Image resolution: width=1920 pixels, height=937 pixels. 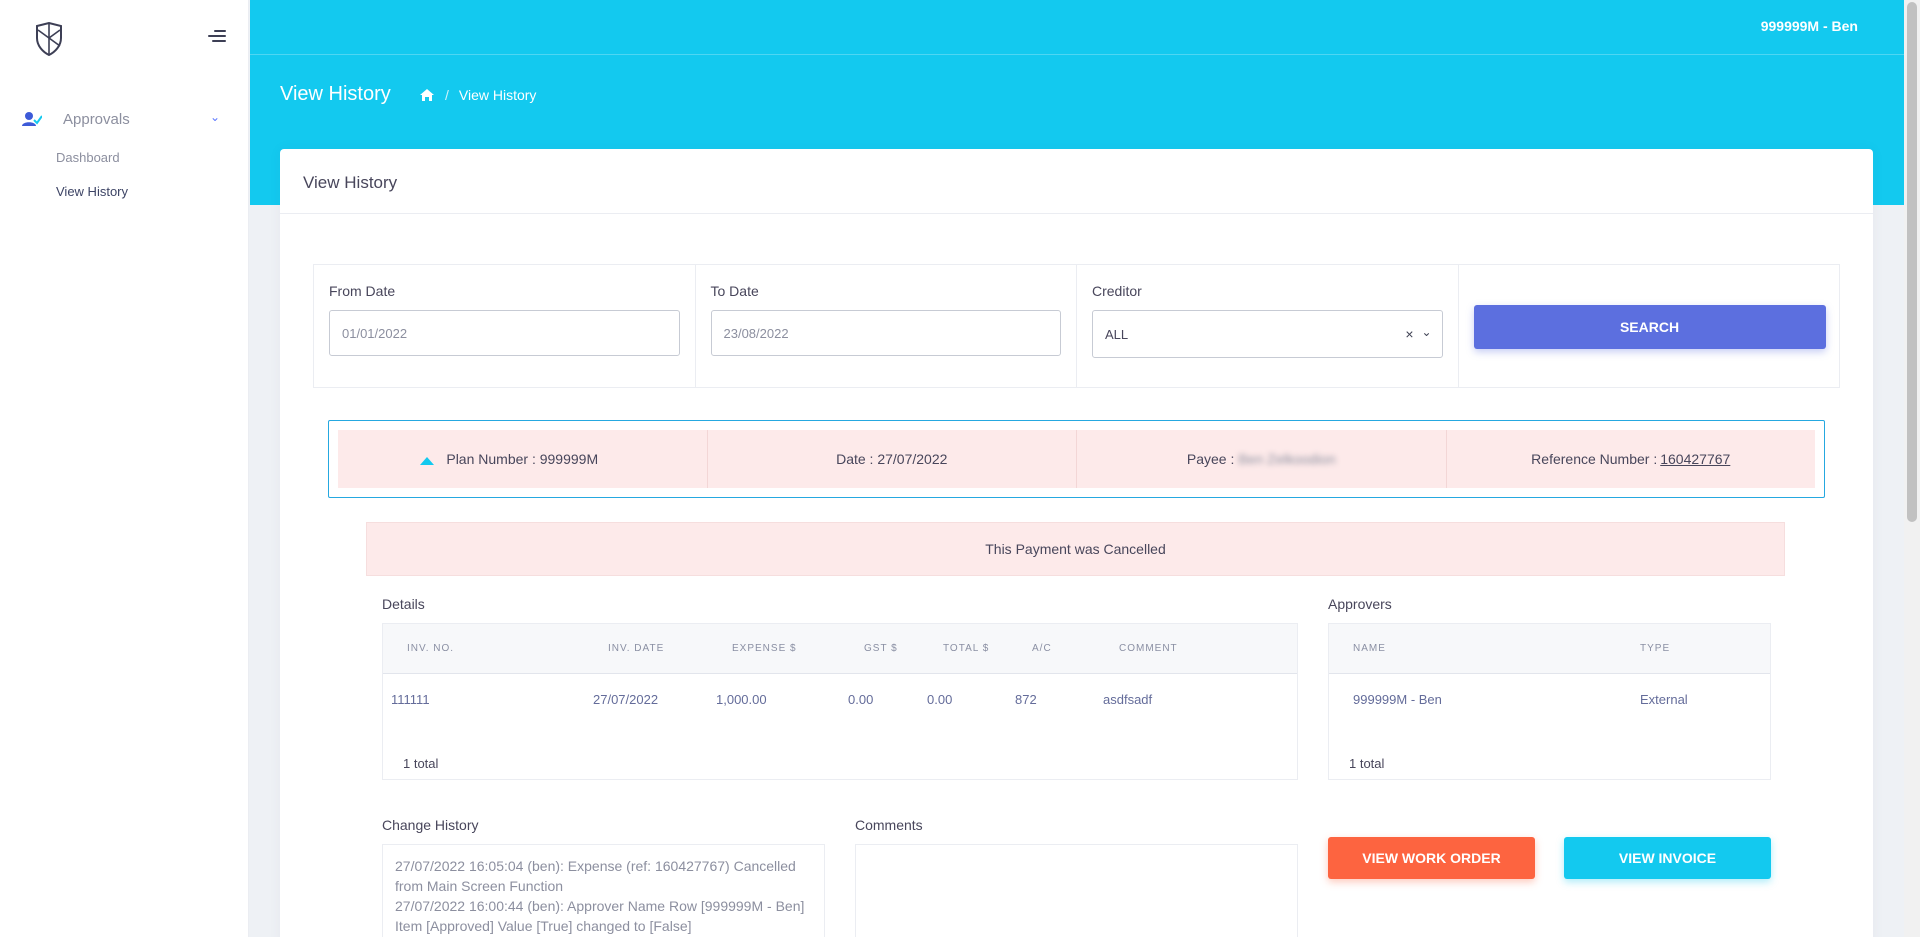 What do you see at coordinates (403, 604) in the screenshot?
I see `details-title: Details` at bounding box center [403, 604].